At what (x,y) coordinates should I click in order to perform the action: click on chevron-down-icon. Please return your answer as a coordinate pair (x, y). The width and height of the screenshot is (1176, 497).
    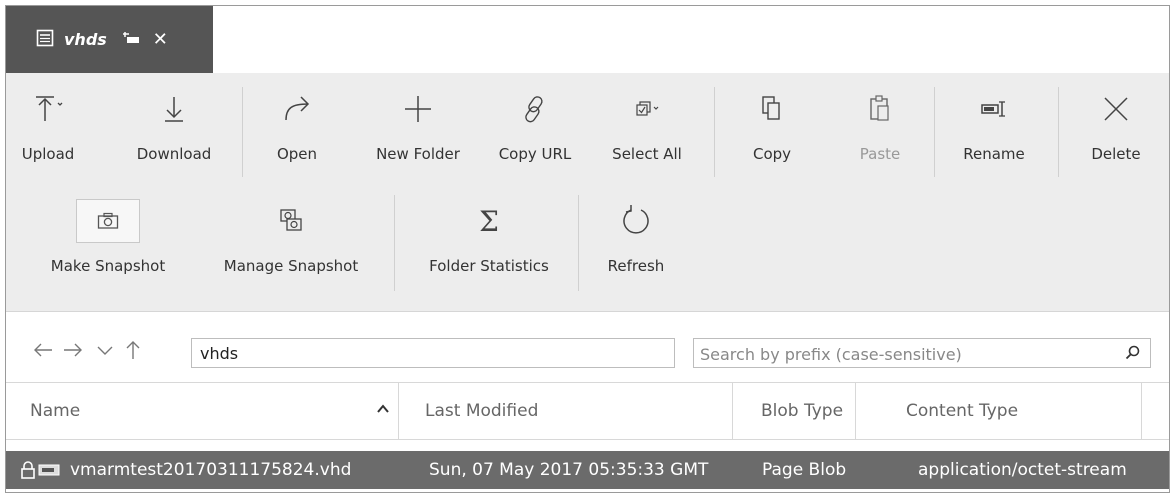
    Looking at the image, I should click on (105, 352).